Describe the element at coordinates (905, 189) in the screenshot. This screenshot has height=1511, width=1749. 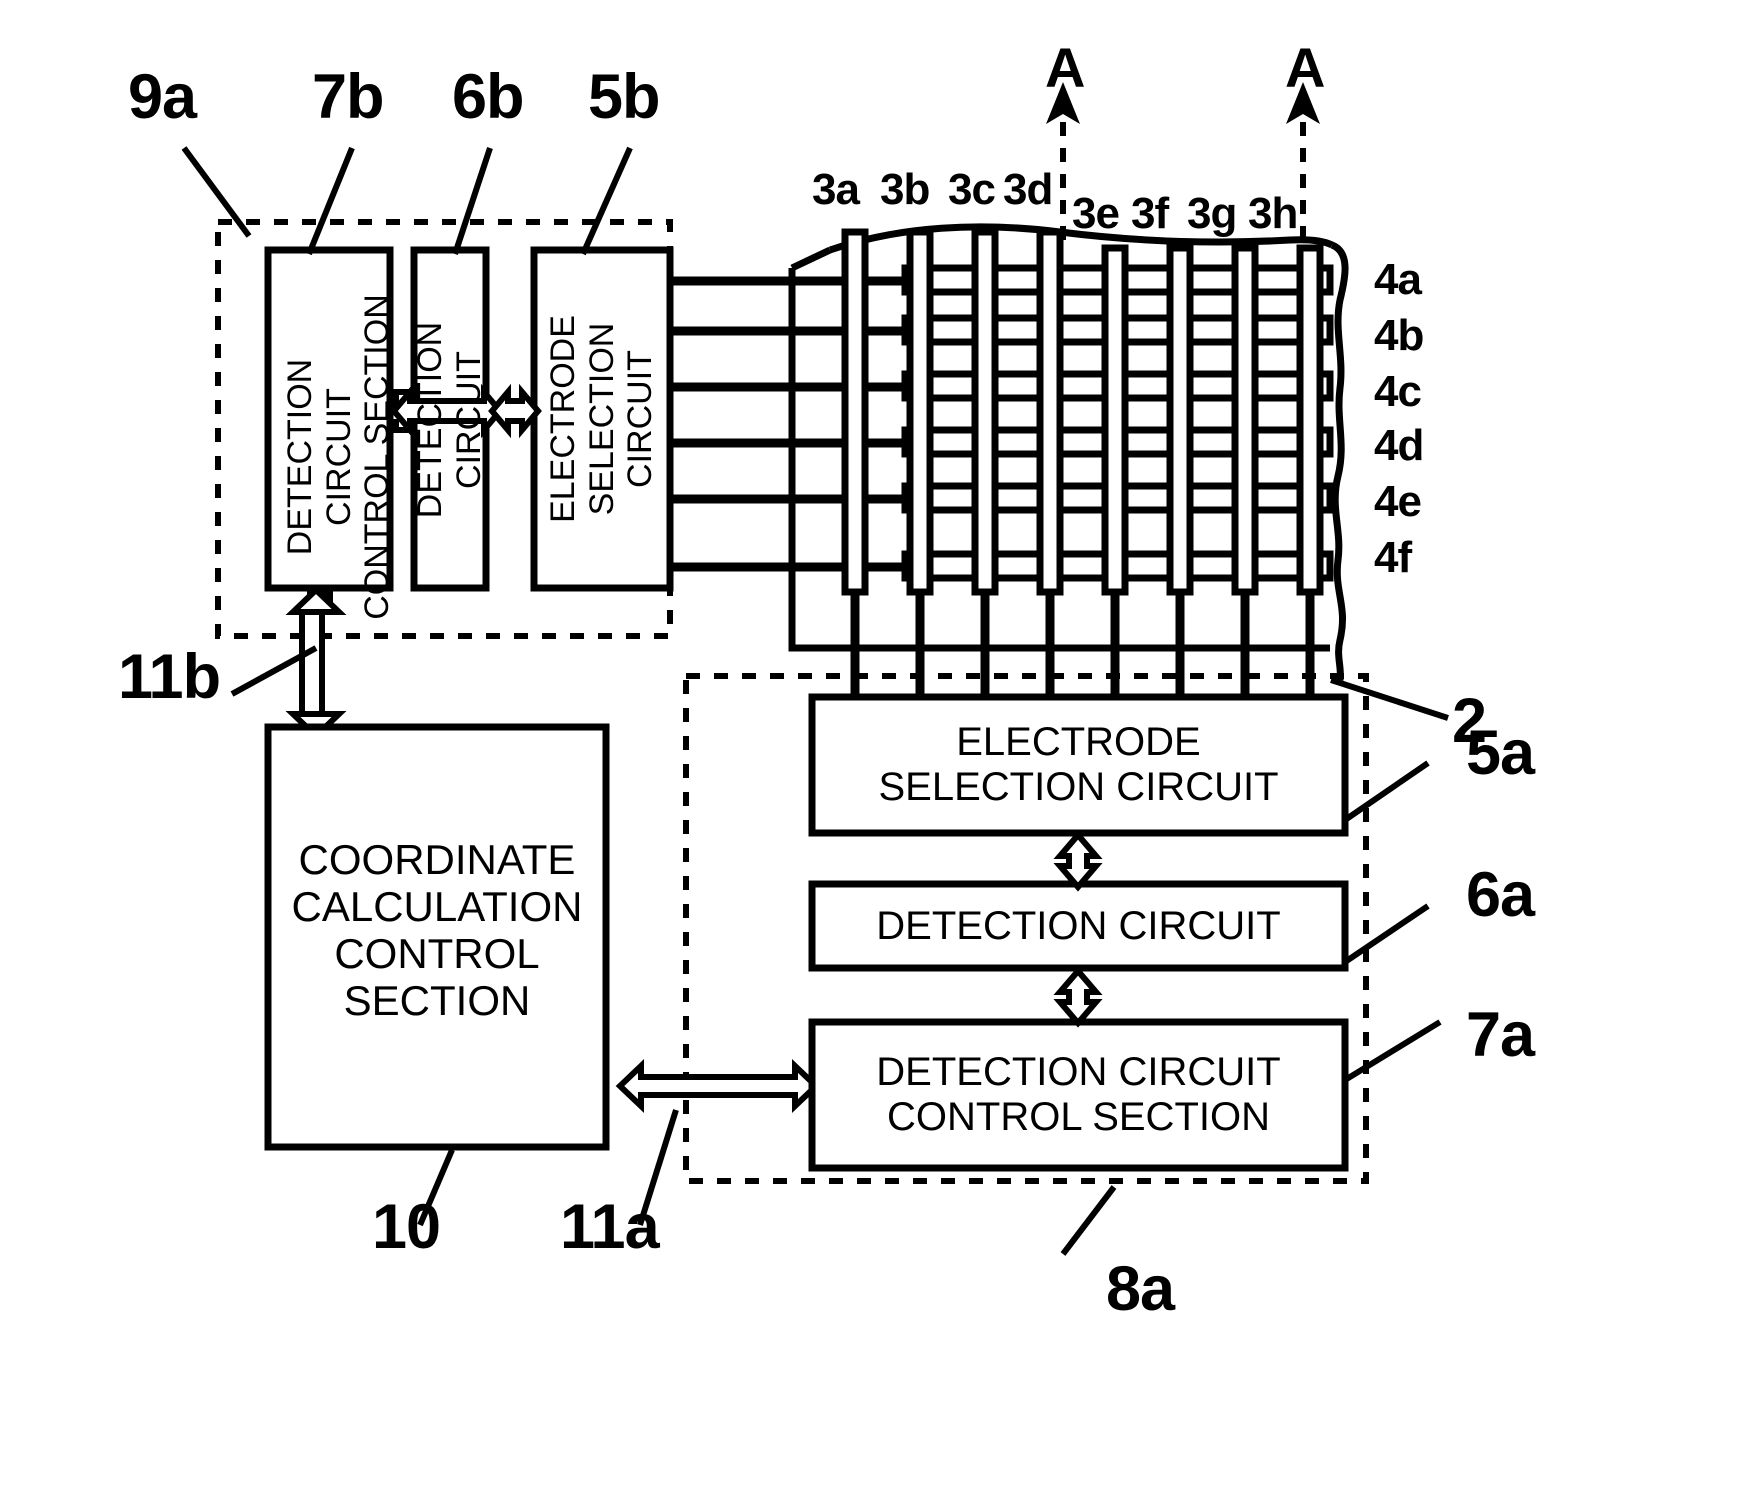
I see `label-column-3b: 3b` at that location.